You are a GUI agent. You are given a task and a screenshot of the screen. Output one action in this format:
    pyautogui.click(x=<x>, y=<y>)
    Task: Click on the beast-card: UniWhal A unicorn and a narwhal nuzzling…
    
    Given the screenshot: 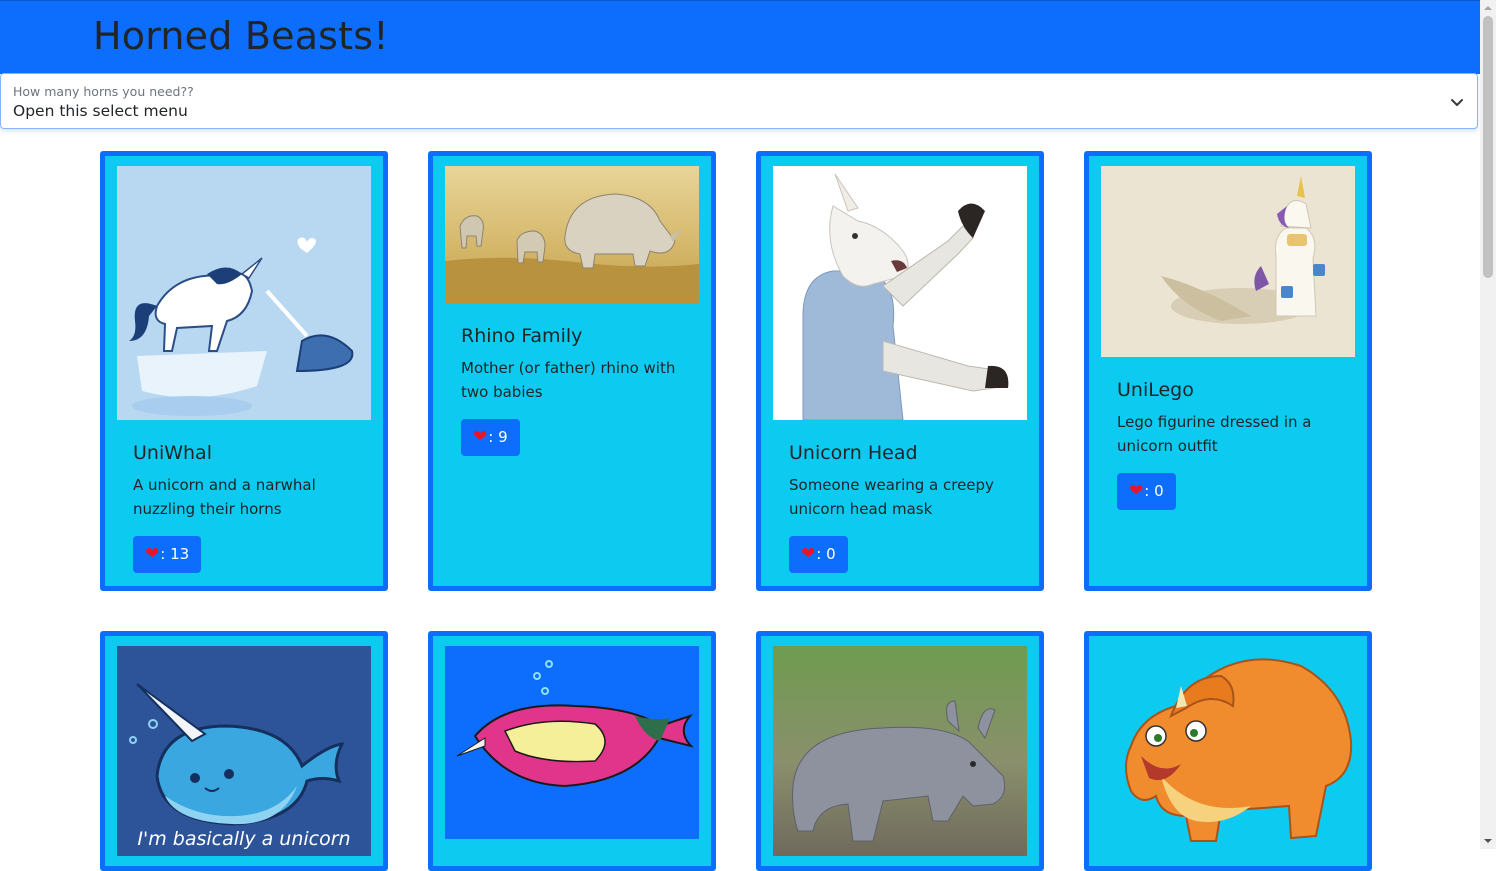 What is the action you would take?
    pyautogui.click(x=244, y=371)
    